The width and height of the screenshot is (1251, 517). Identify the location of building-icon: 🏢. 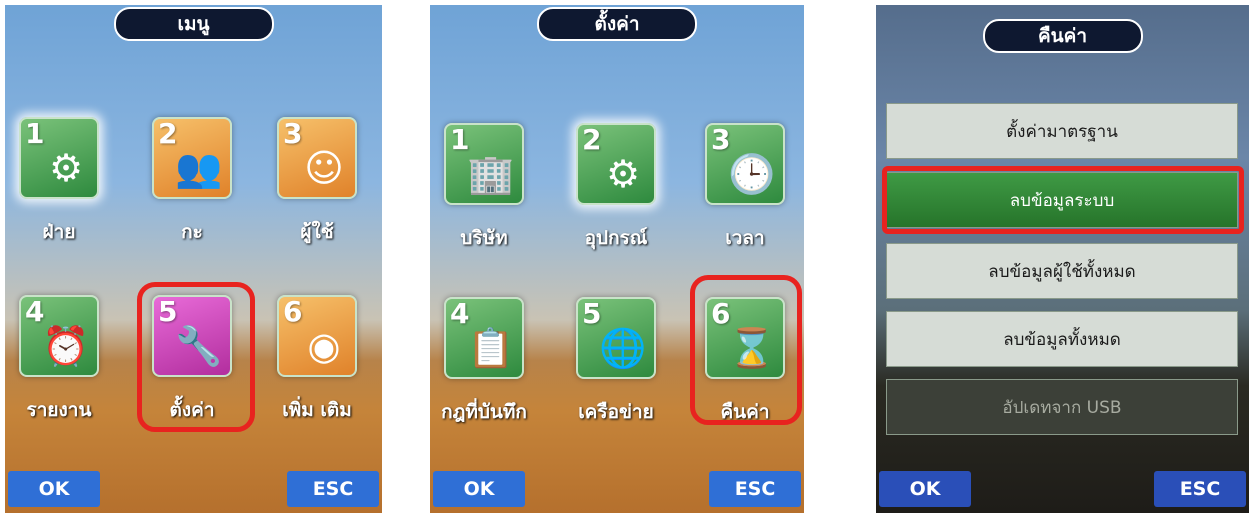
(491, 174).